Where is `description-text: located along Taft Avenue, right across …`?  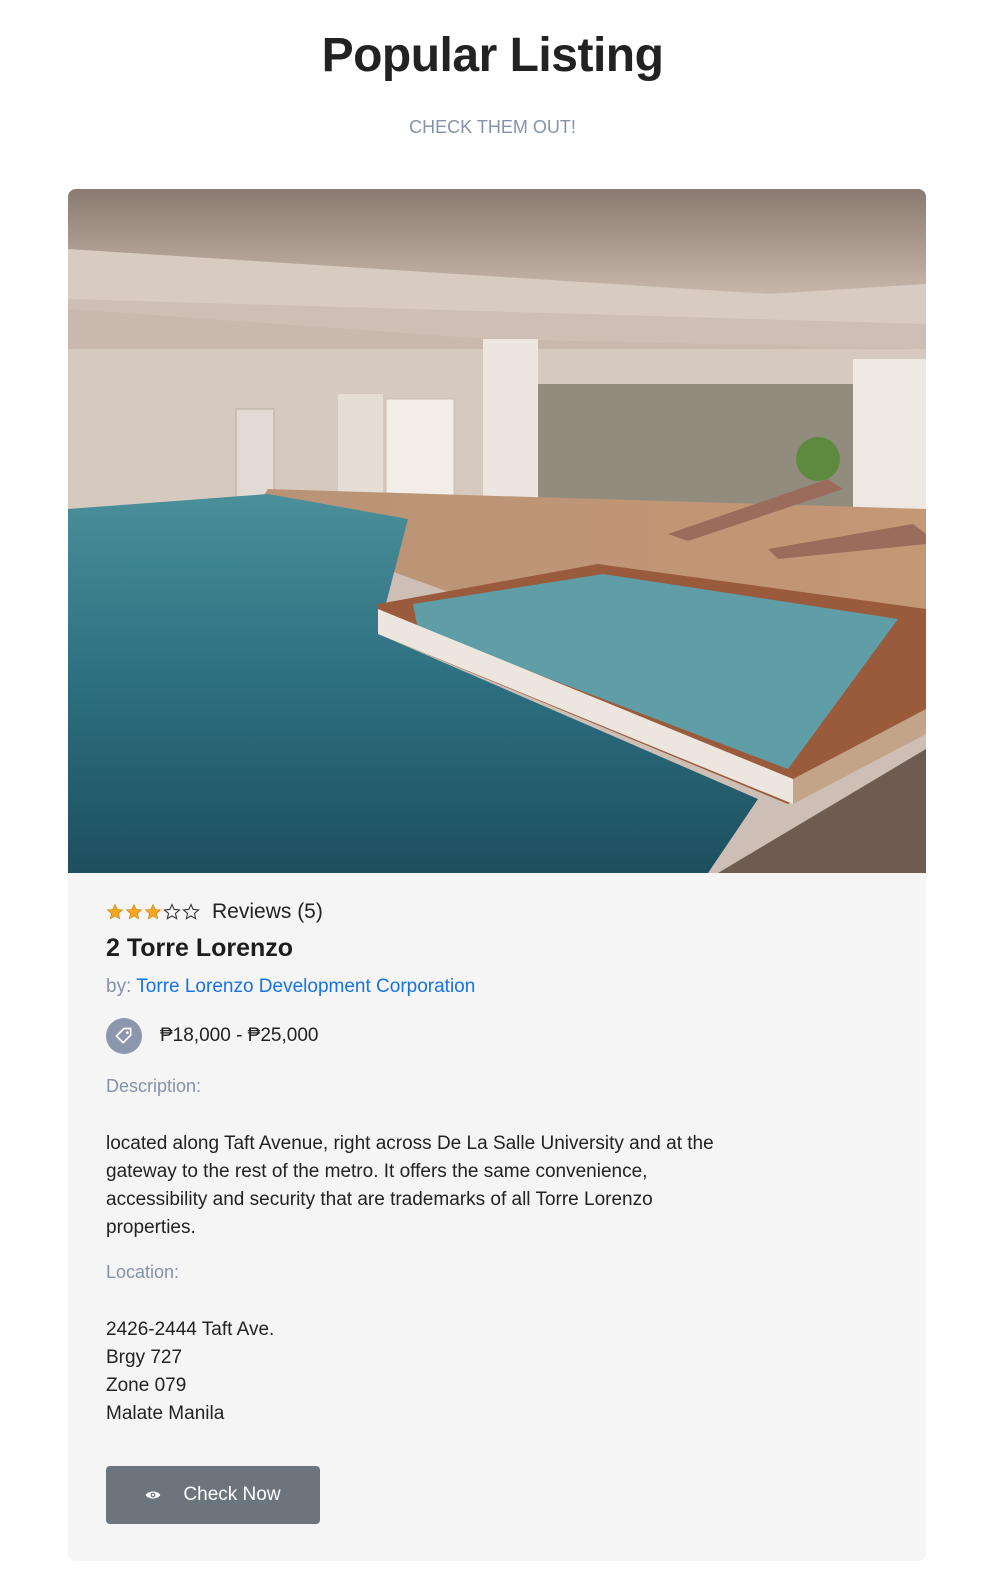 description-text: located along Taft Avenue, right across … is located at coordinates (410, 1185).